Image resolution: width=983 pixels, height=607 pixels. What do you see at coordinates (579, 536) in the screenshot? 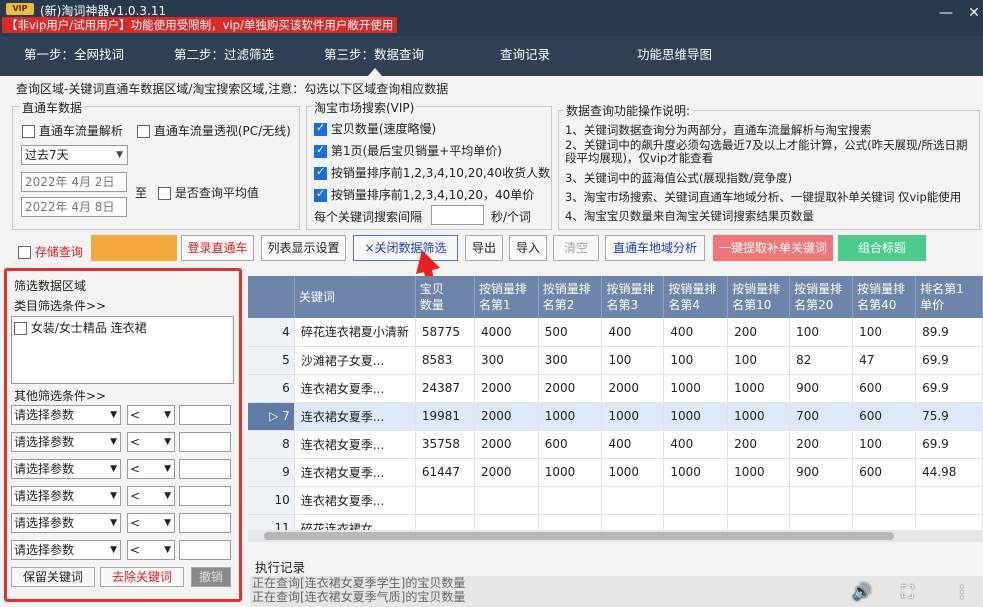
I see `horizontal-scroll-thumb` at bounding box center [579, 536].